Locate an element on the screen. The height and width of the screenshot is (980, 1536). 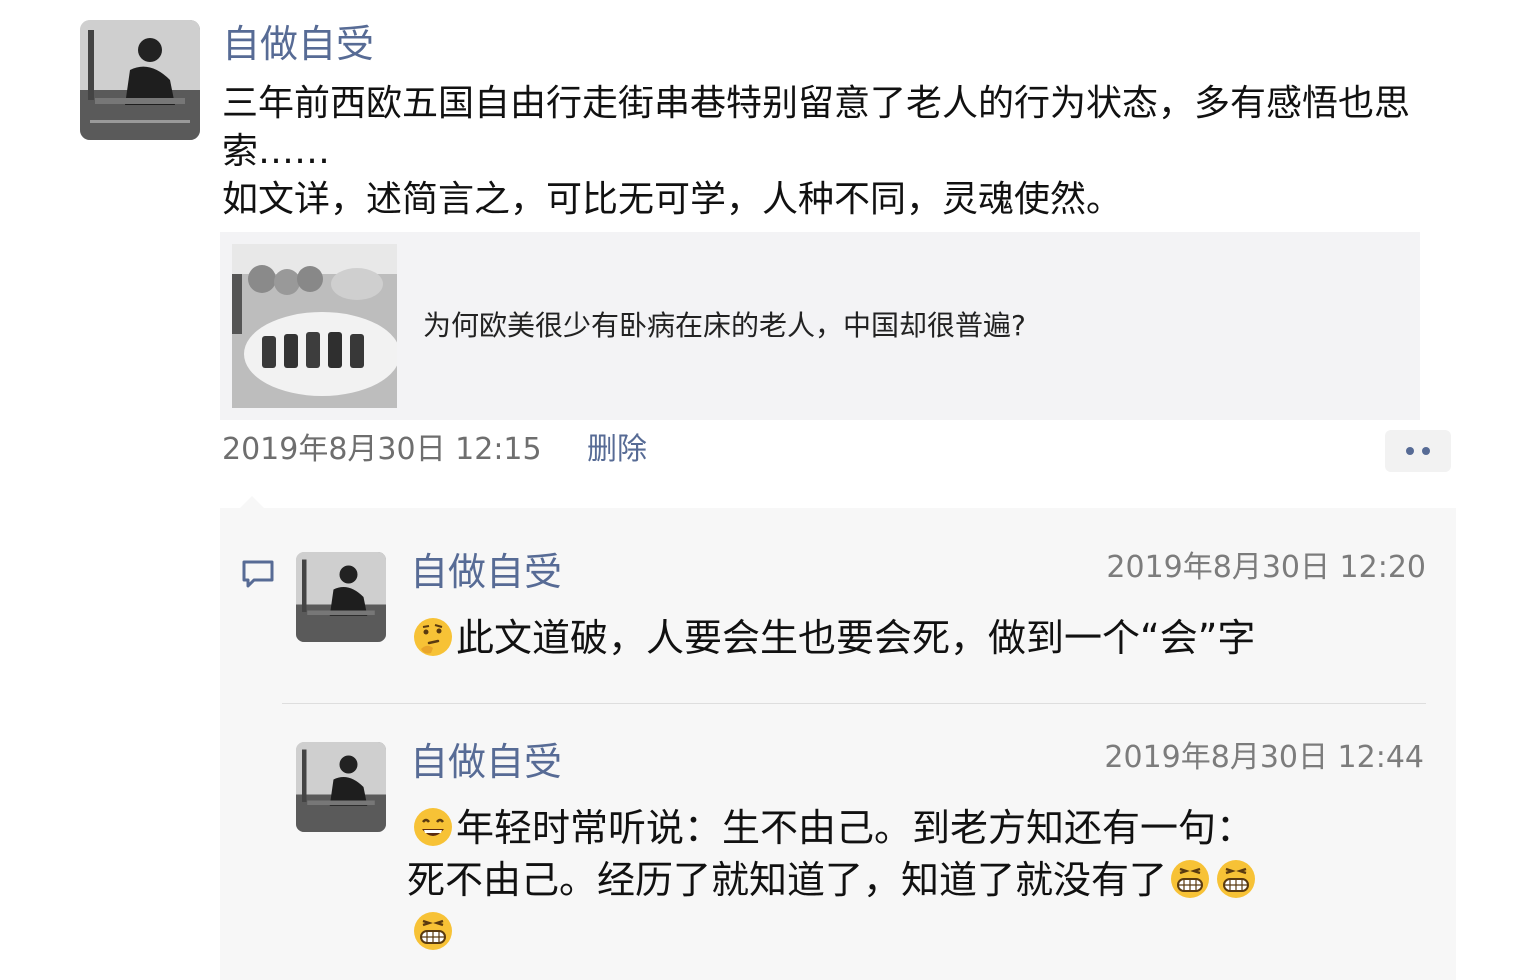
post-timestamp: 2019年8月30日 12:15 is located at coordinates (382, 449).